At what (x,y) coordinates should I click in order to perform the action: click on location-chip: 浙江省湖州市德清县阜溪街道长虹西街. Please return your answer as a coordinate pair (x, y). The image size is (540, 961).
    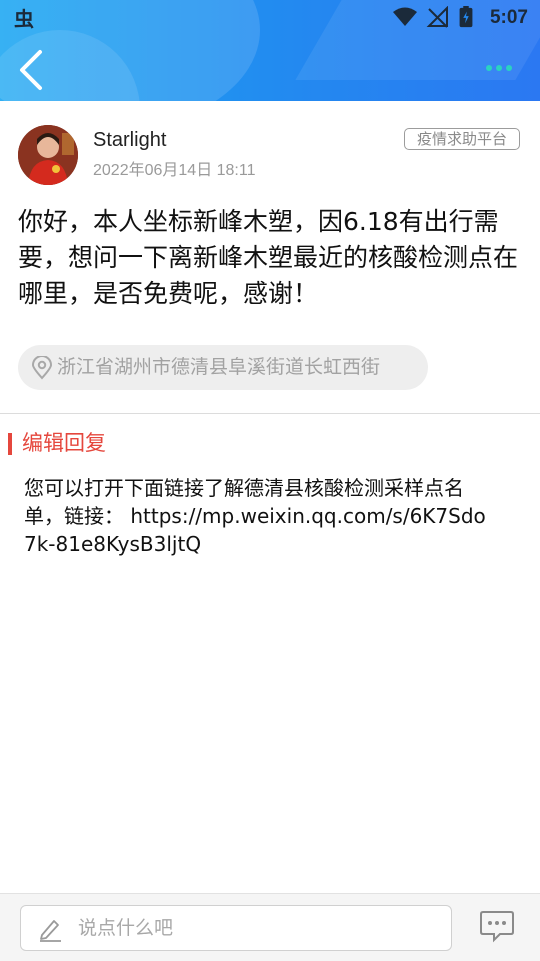
    Looking at the image, I should click on (223, 367).